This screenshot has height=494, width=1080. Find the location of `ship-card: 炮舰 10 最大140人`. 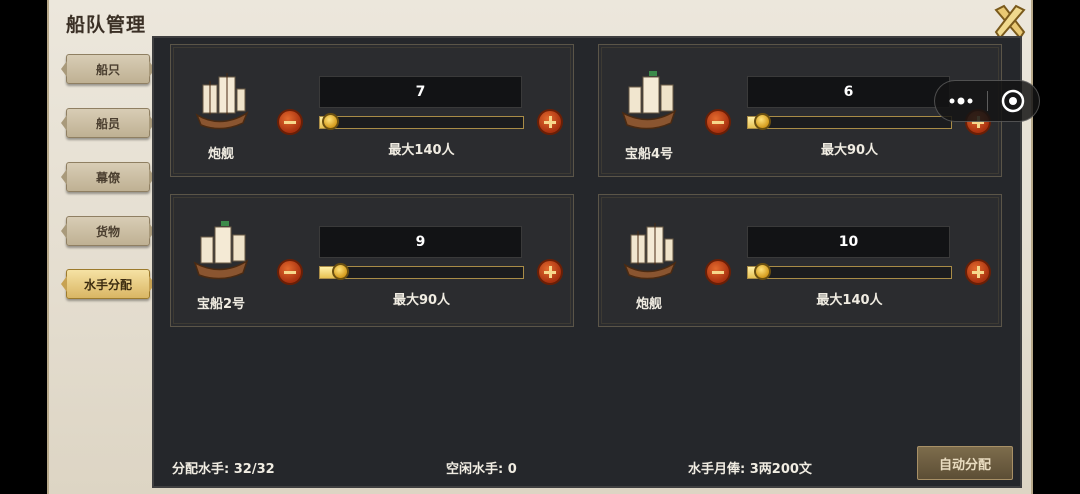

ship-card: 炮舰 10 最大140人 is located at coordinates (800, 260).